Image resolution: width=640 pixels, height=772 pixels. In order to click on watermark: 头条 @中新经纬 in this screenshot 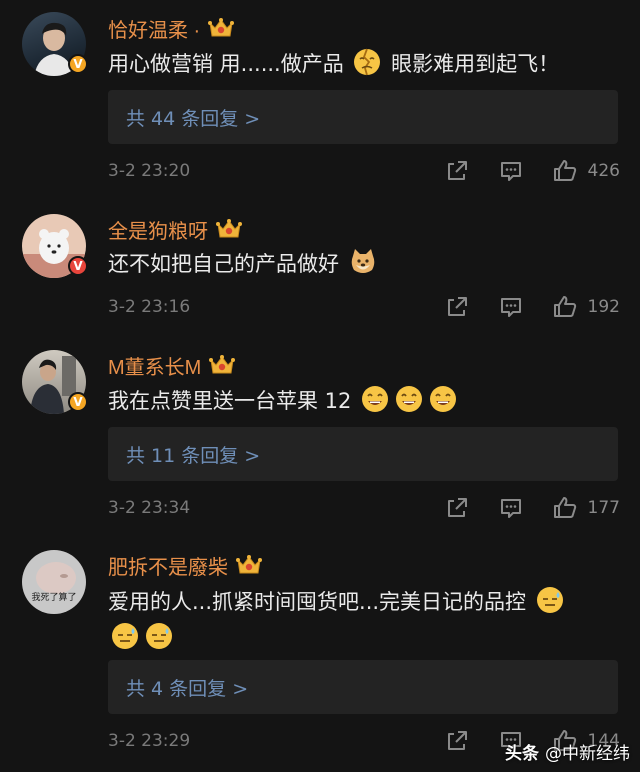, I will do `click(567, 751)`.